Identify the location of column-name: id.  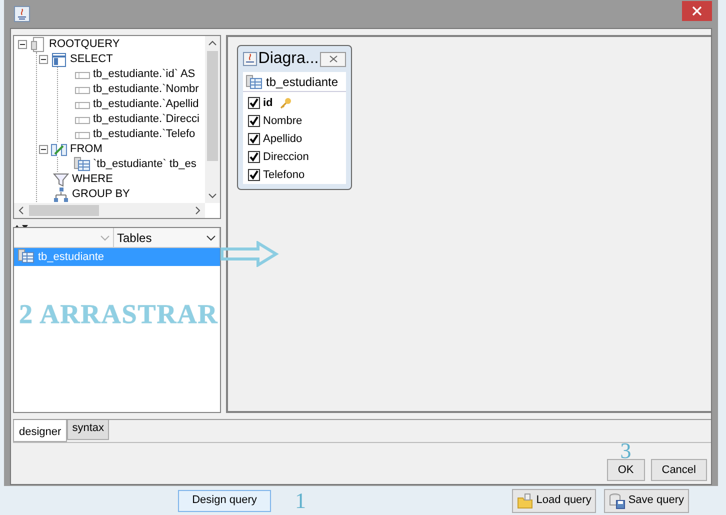
(268, 103).